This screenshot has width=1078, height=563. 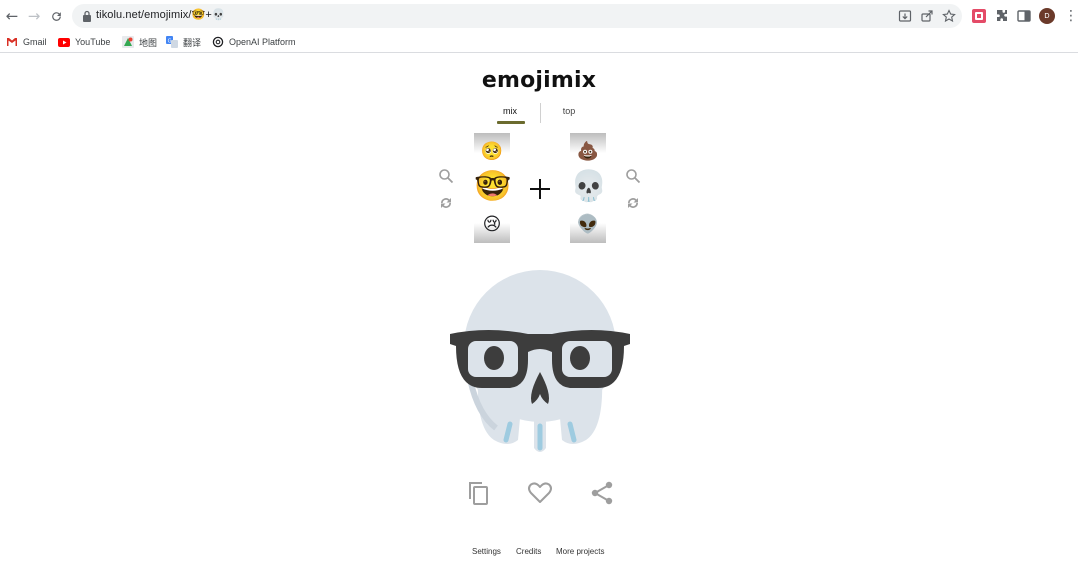 What do you see at coordinates (486, 551) in the screenshot?
I see `footer-settings-link: Settings` at bounding box center [486, 551].